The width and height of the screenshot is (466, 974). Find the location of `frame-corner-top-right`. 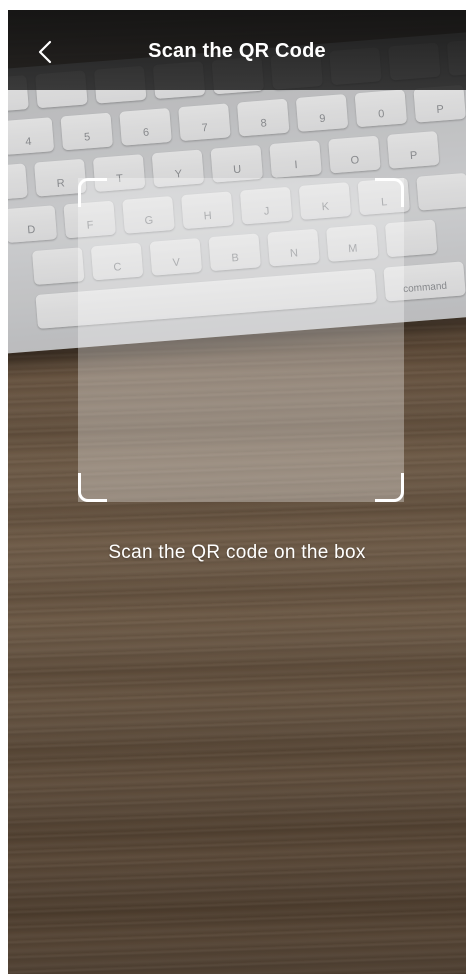

frame-corner-top-right is located at coordinates (389, 192).